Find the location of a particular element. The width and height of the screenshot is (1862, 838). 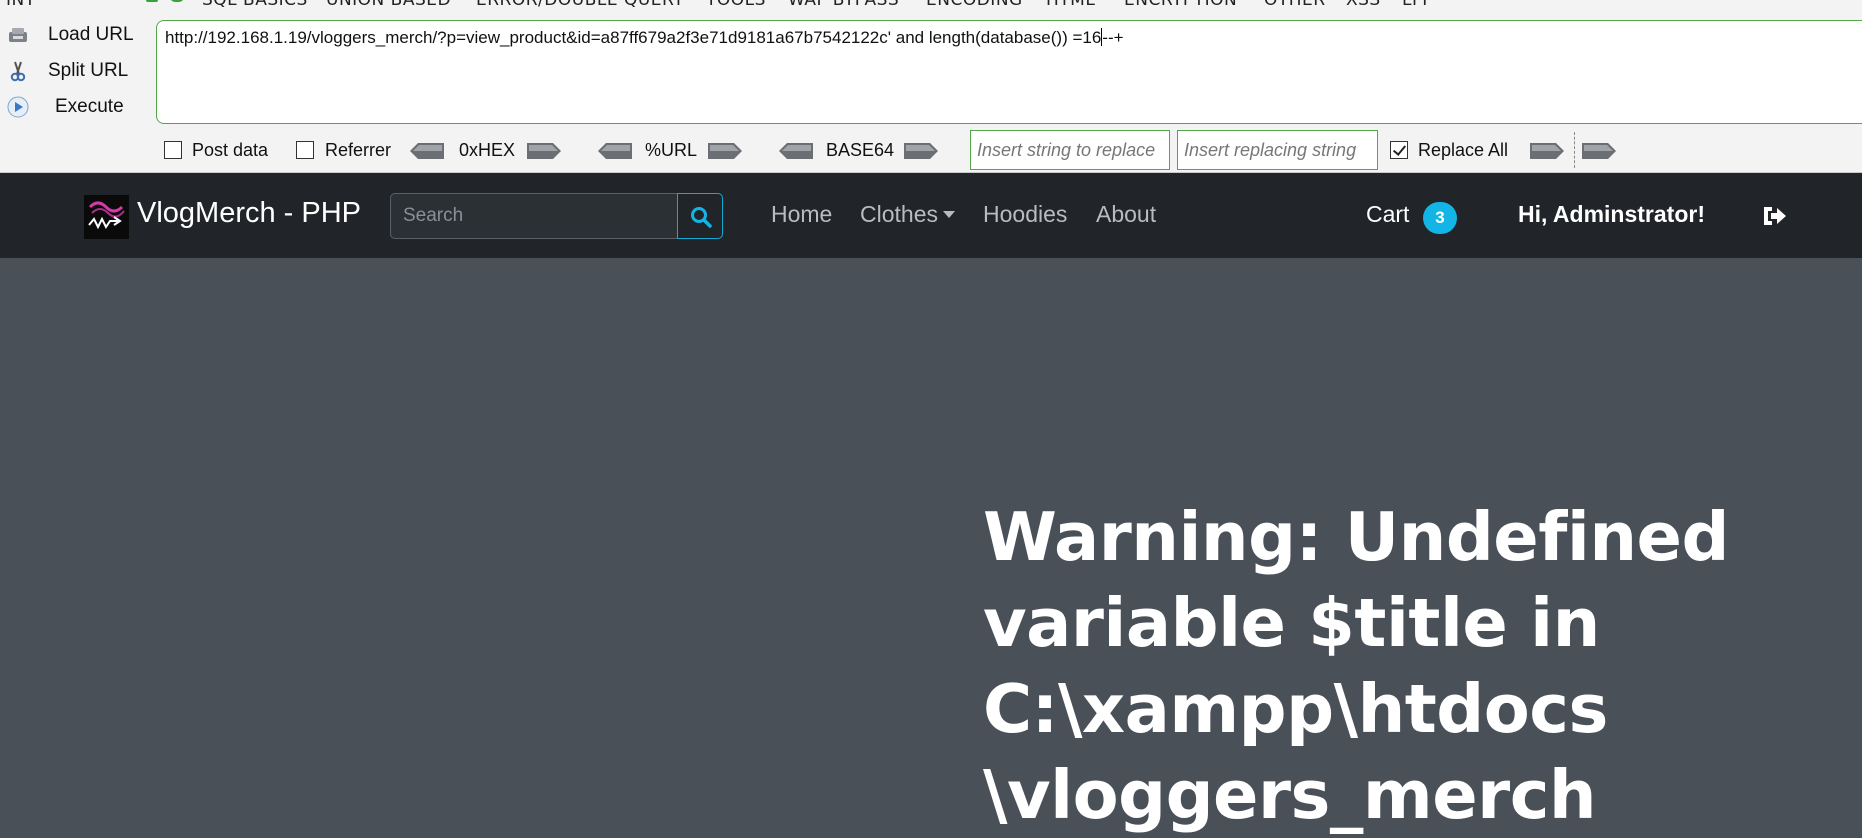

menu-label: ERROR/DOUBLE QUERY is located at coordinates (580, 5).